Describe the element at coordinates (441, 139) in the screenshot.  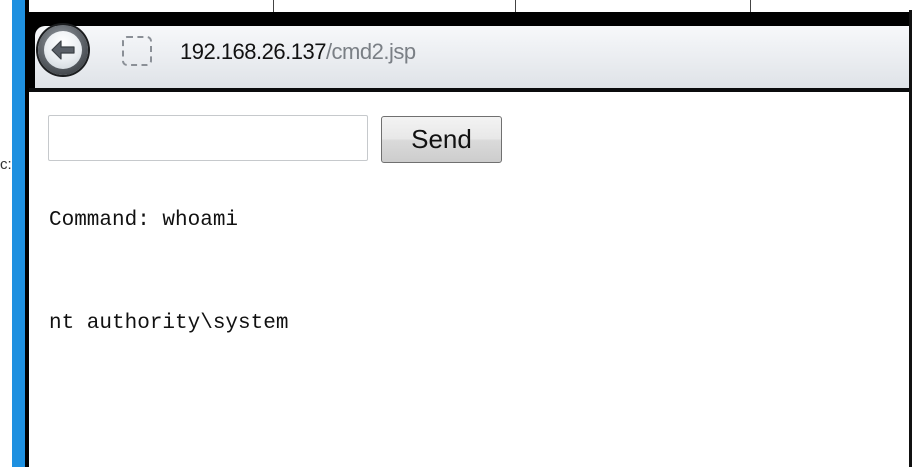
I see `send-button: Send` at that location.